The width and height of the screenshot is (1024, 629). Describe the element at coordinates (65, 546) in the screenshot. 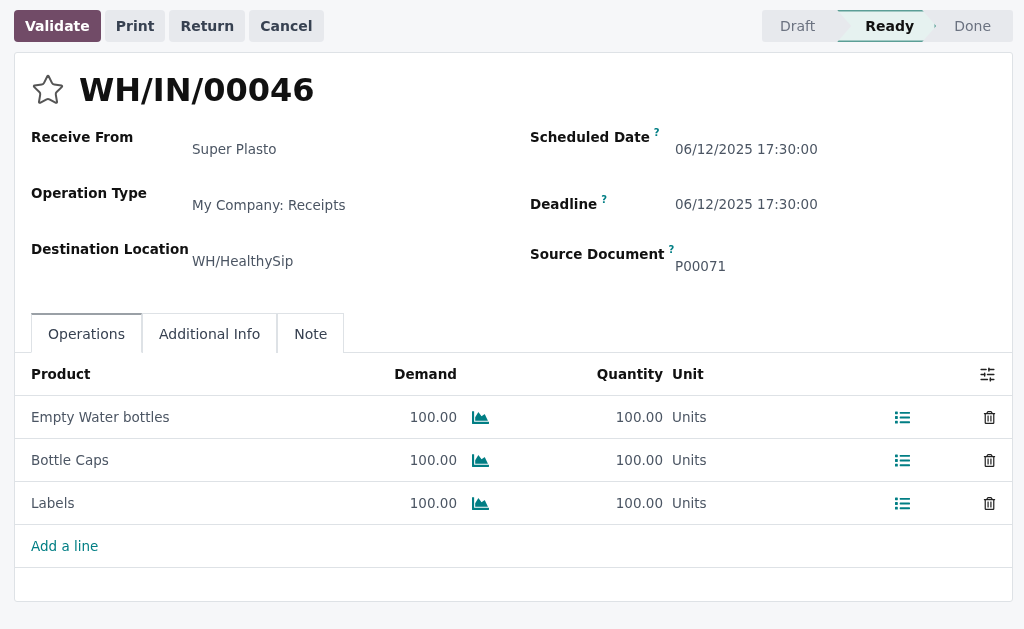

I see `add-line-link: Add a line` at that location.